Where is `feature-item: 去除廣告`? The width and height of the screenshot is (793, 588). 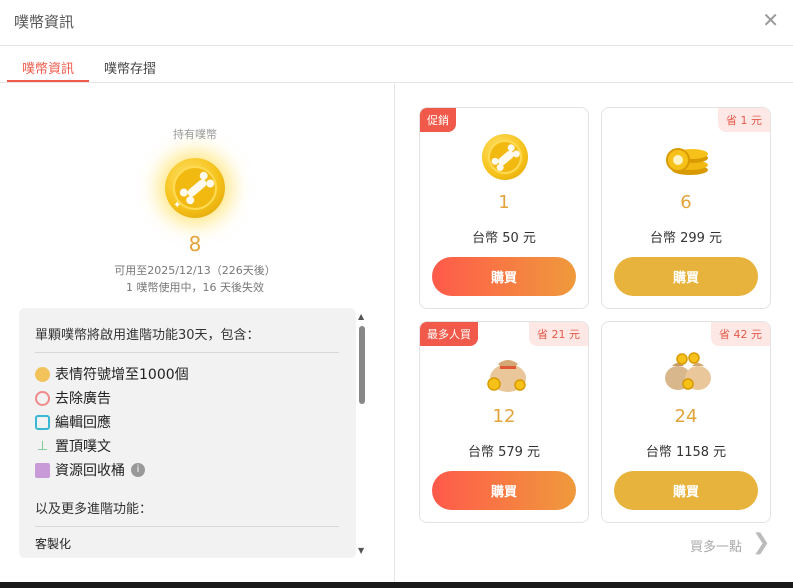
feature-item: 去除廣告 is located at coordinates (73, 398).